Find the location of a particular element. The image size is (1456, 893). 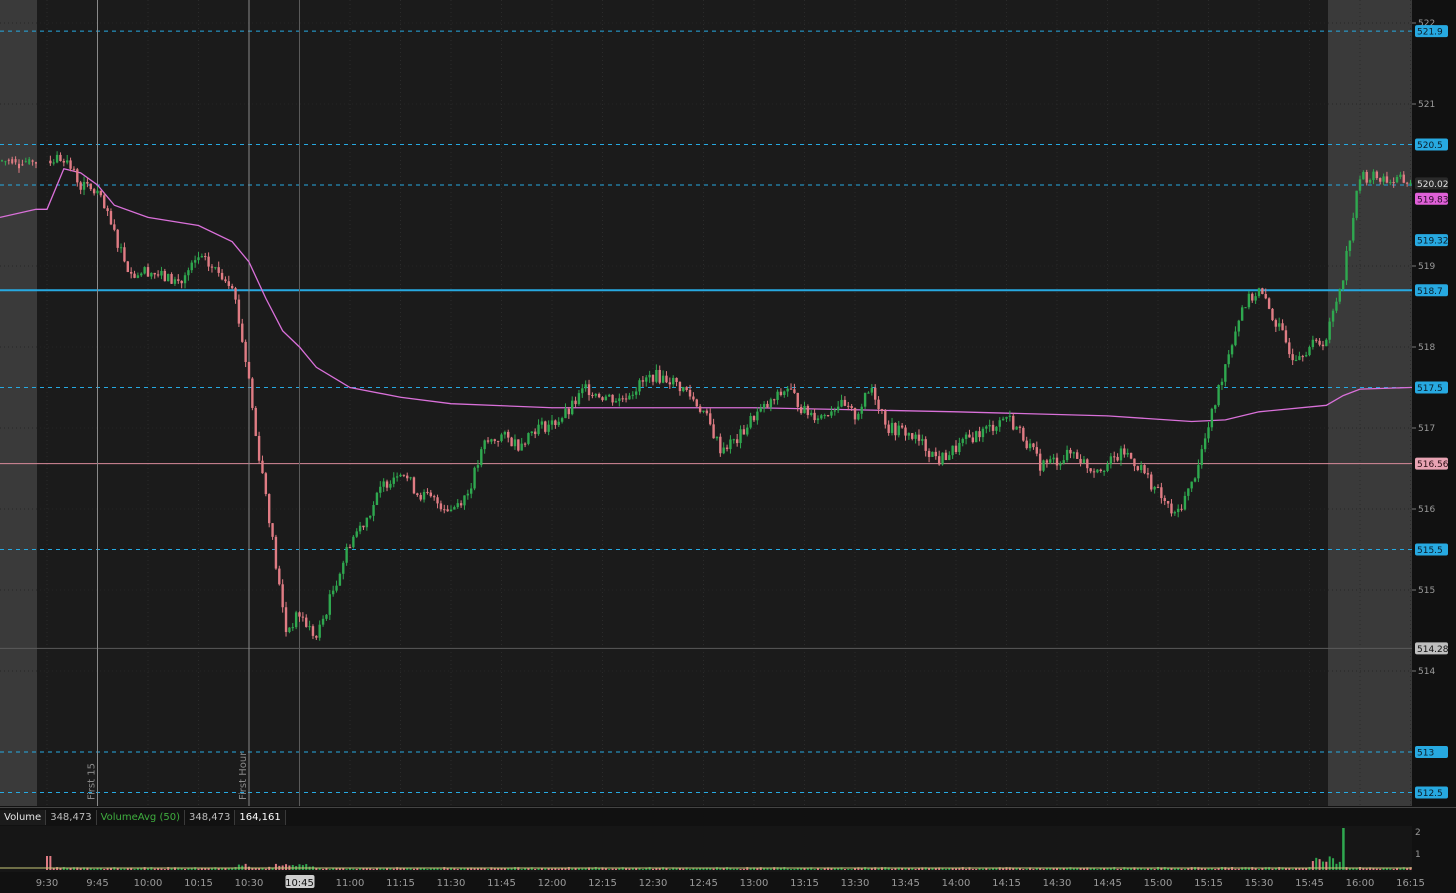

volume-current-value: 164,161 is located at coordinates (260, 817).